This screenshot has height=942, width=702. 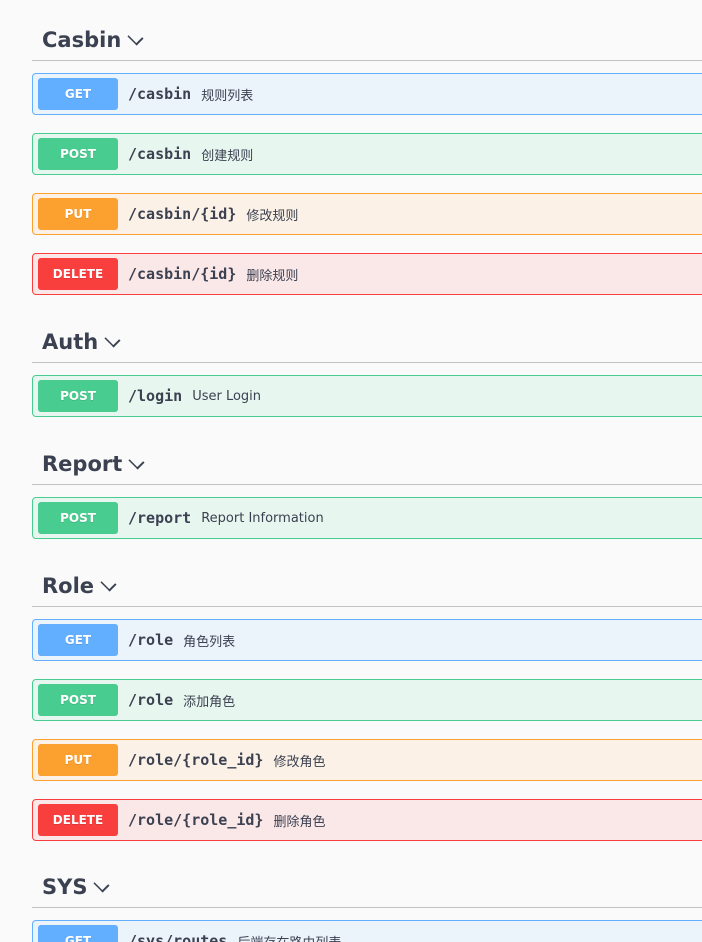 I want to click on operation-put-role-id: PUT /role/{role_id} 修改角色, so click(x=367, y=760).